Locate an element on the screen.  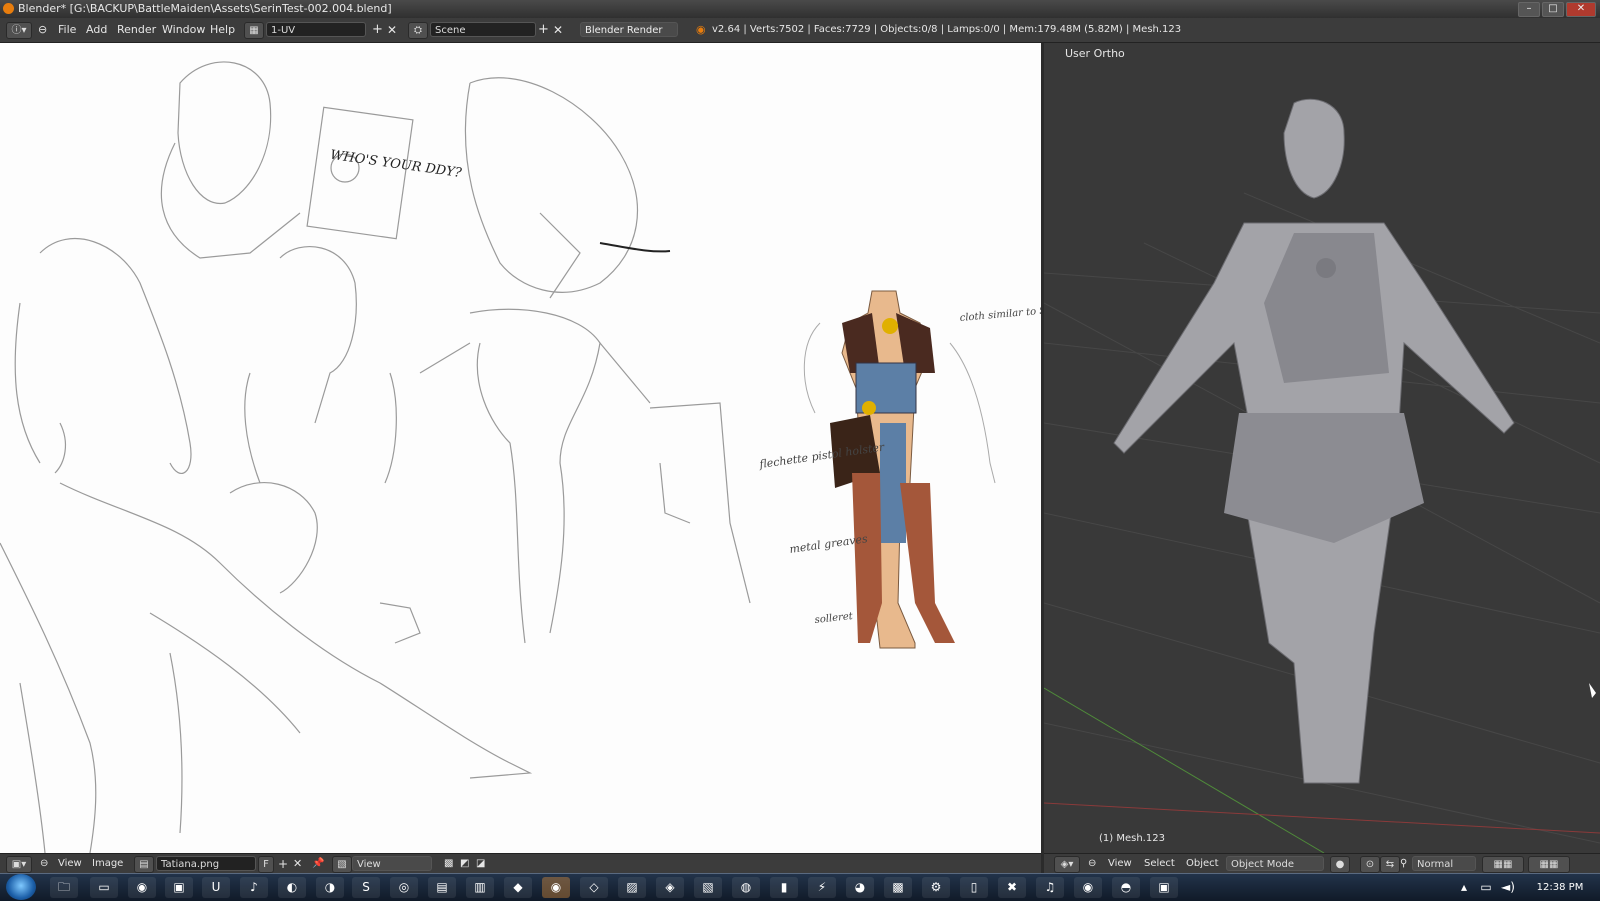
blender-version-icon: ◉ is located at coordinates (701, 29).